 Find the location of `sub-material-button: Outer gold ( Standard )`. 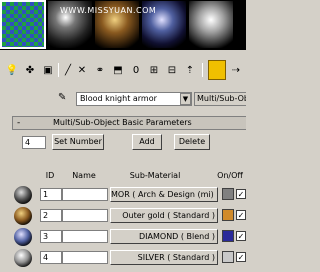

sub-material-button: Outer gold ( Standard ) is located at coordinates (164, 215).